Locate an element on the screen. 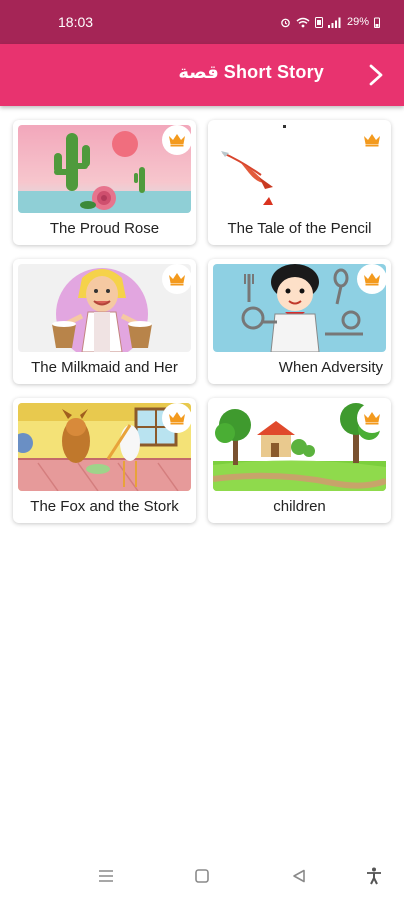  status-icons: 29% is located at coordinates (330, 22).